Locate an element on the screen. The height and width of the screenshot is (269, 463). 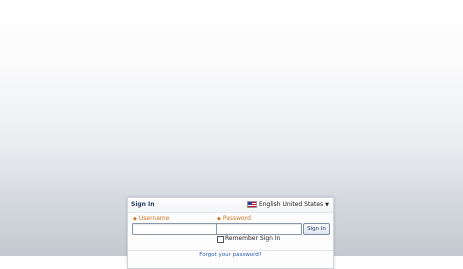
panel-title: Sign In is located at coordinates (143, 204).